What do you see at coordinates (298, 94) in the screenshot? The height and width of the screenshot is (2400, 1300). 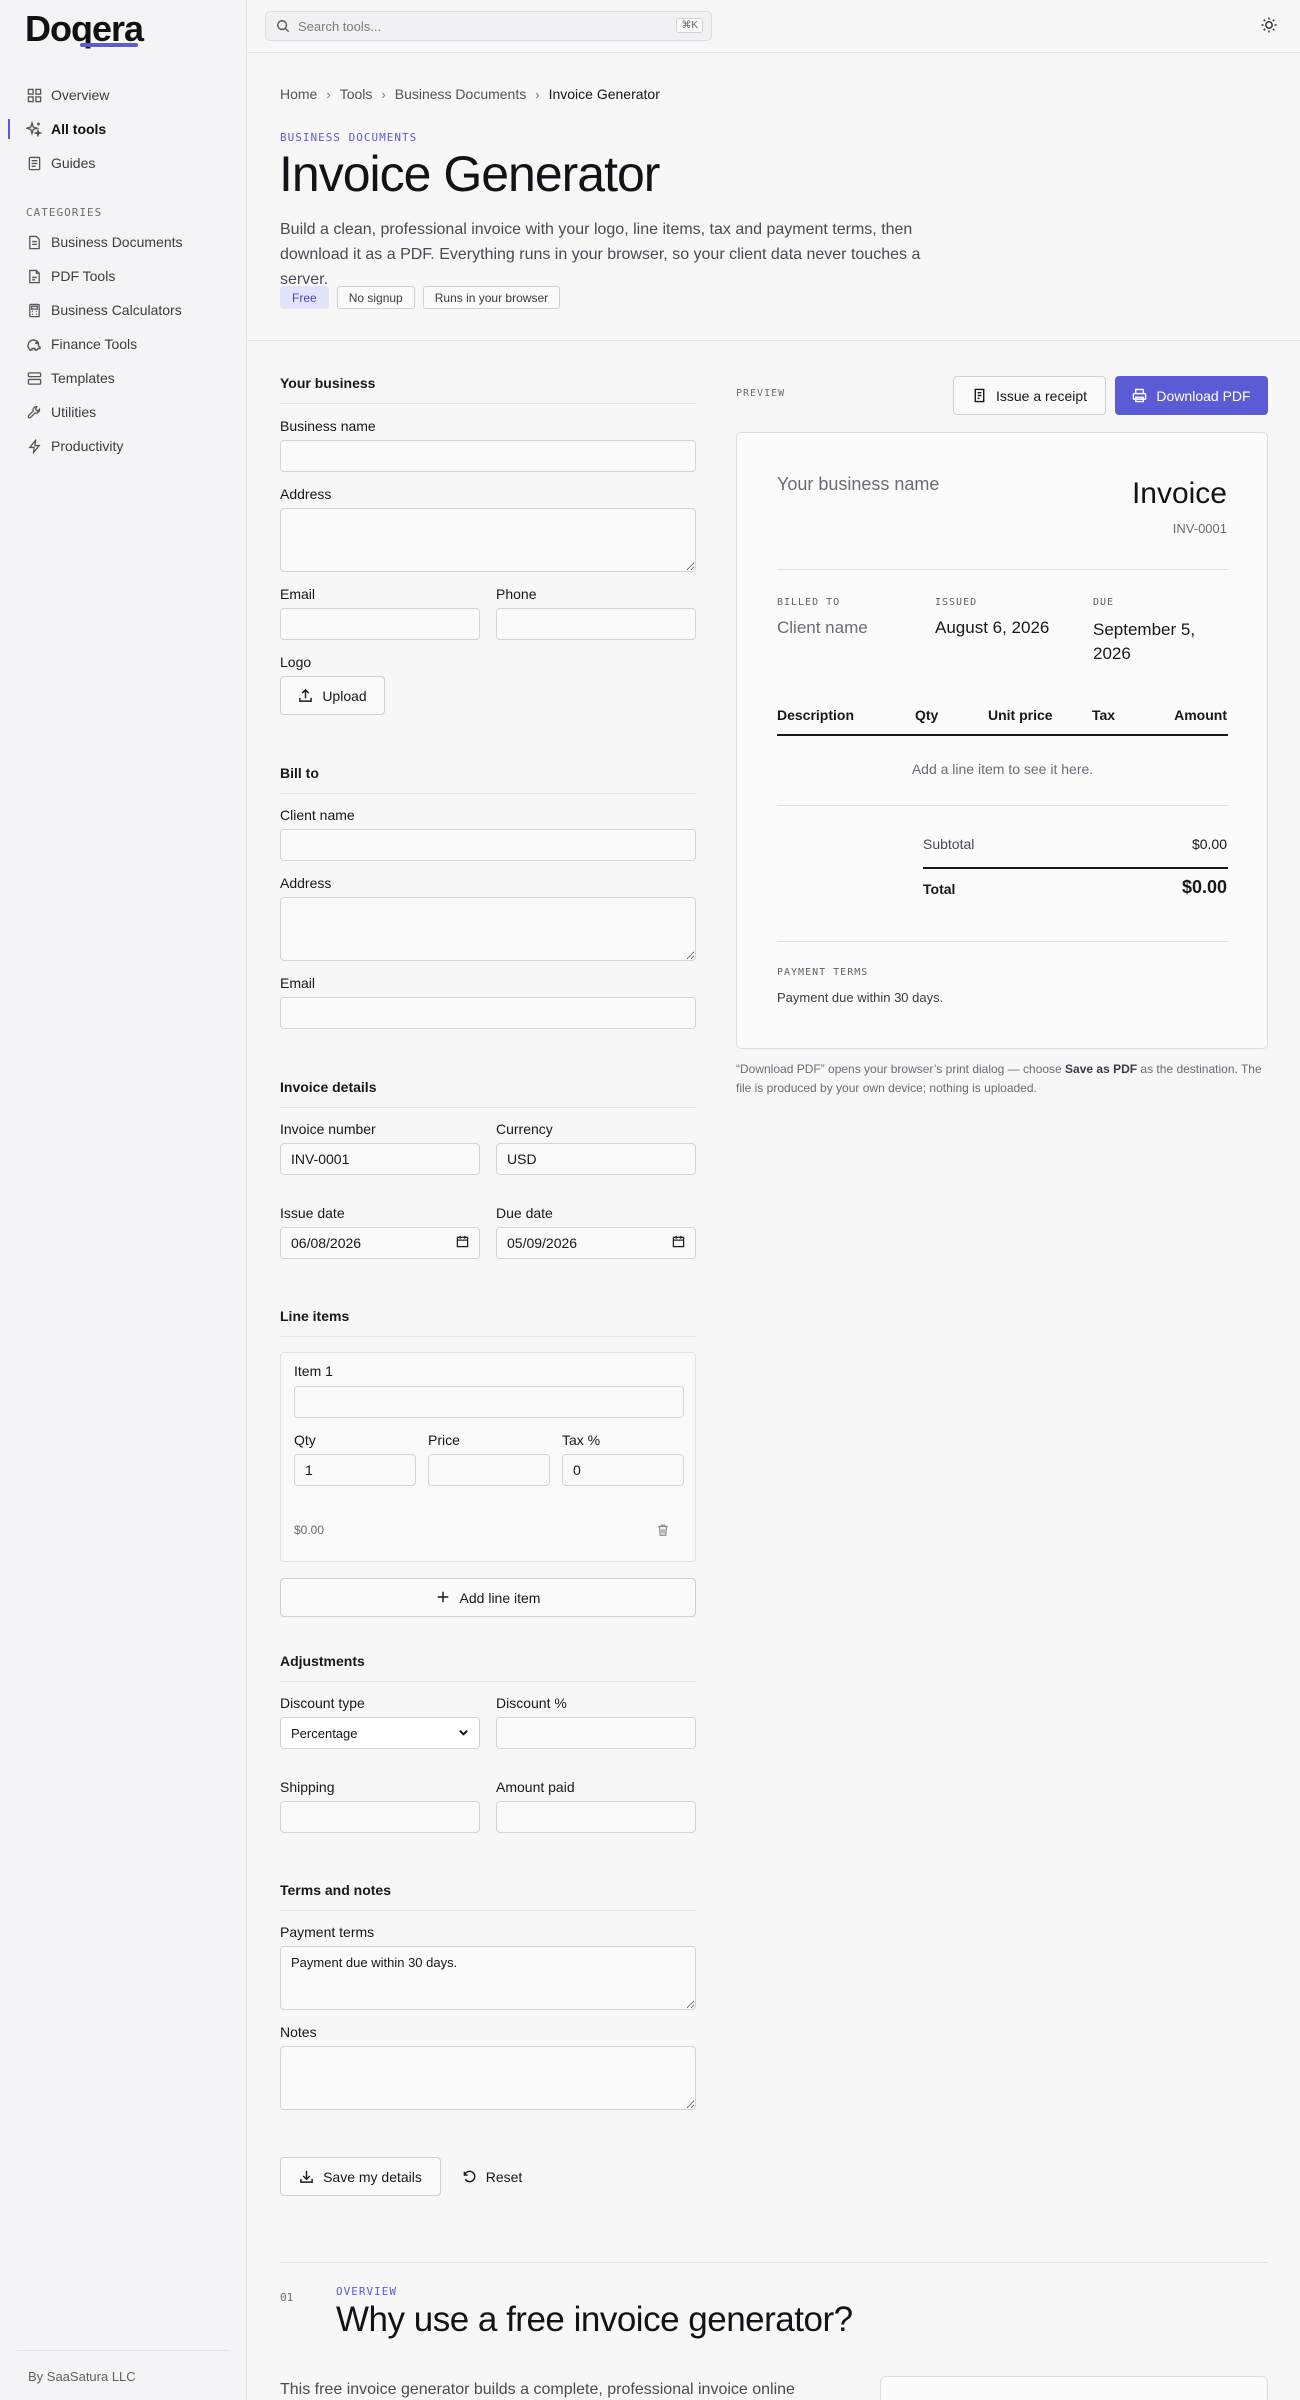 I see `breadcrumb-home: Home` at bounding box center [298, 94].